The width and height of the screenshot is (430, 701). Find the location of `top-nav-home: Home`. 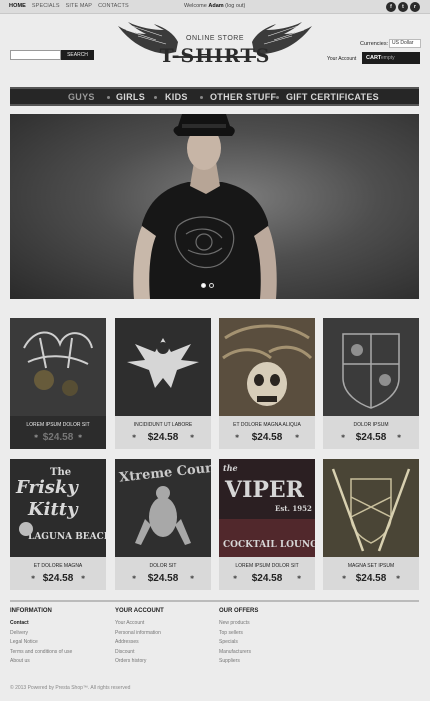

top-nav-home: Home is located at coordinates (17, 6).